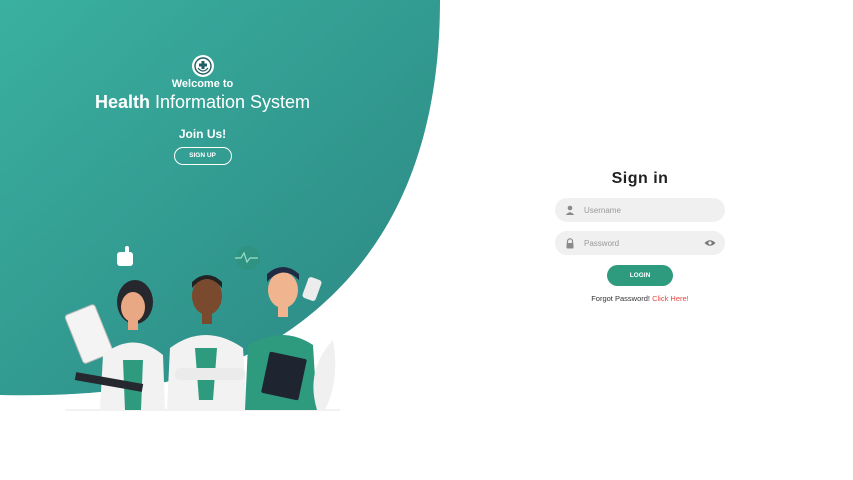  What do you see at coordinates (247, 258) in the screenshot?
I see `heartbeat-icon` at bounding box center [247, 258].